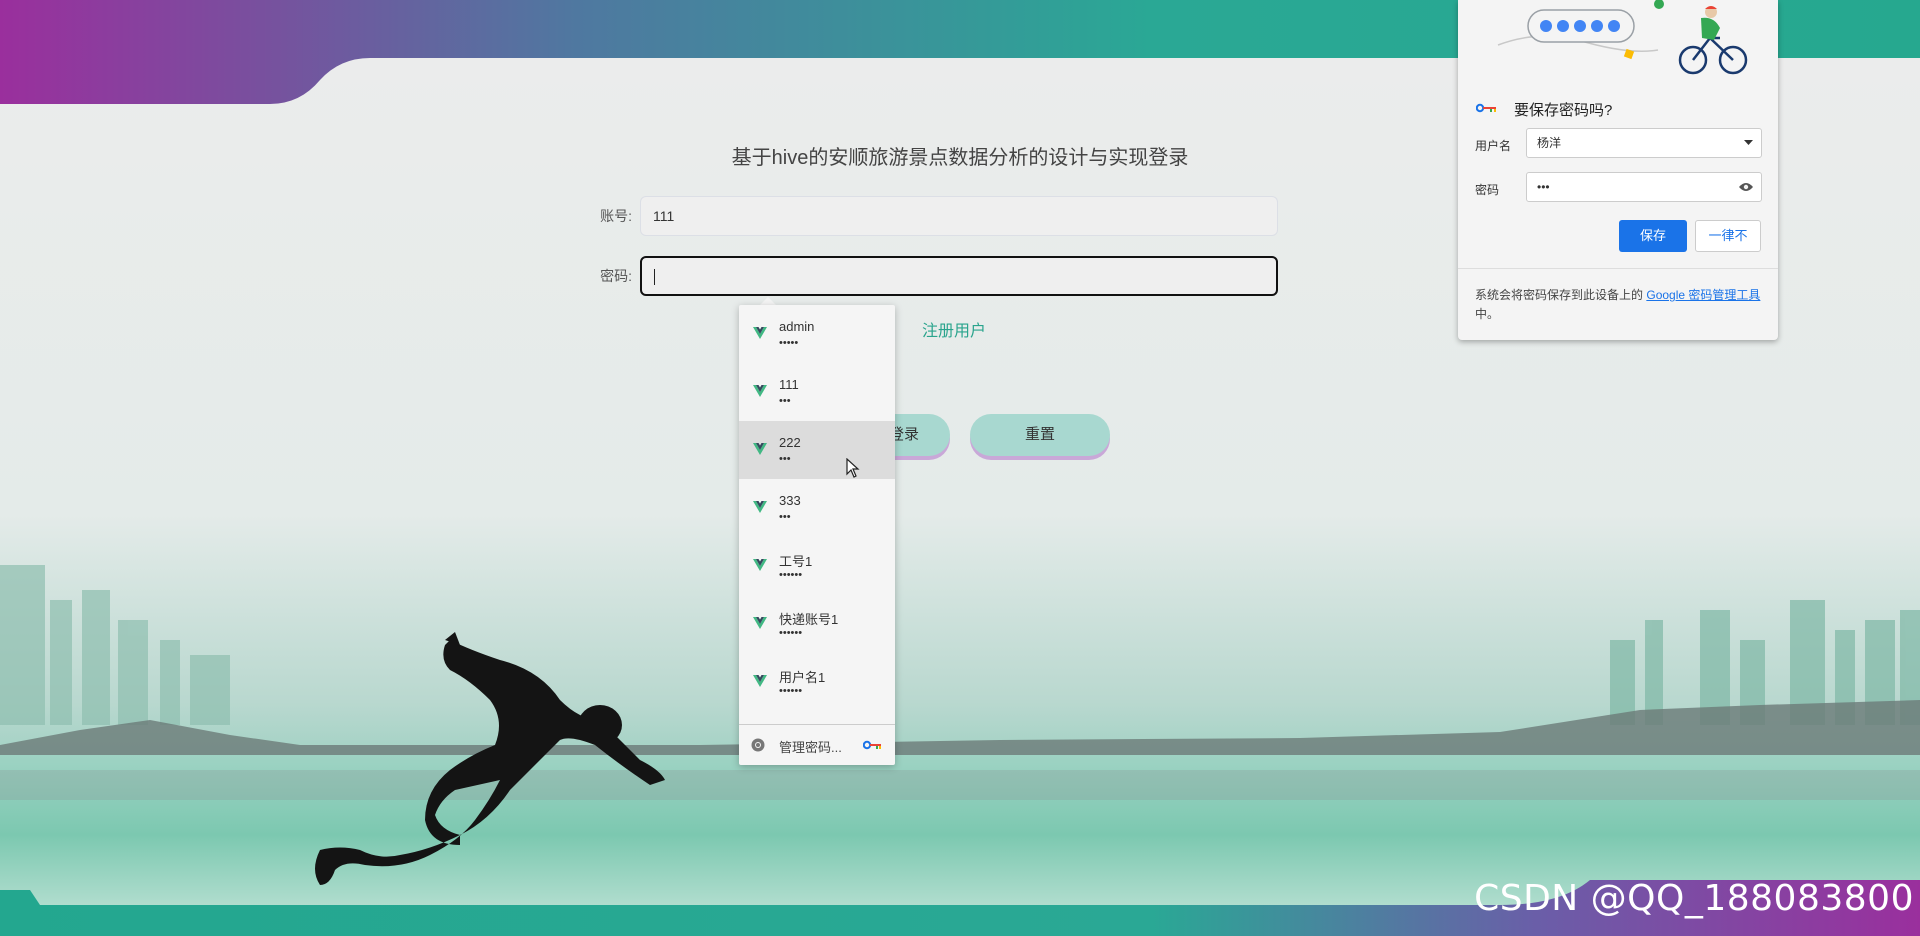 This screenshot has height=936, width=1920. What do you see at coordinates (817, 508) in the screenshot?
I see `autofill-item: 333 •••` at bounding box center [817, 508].